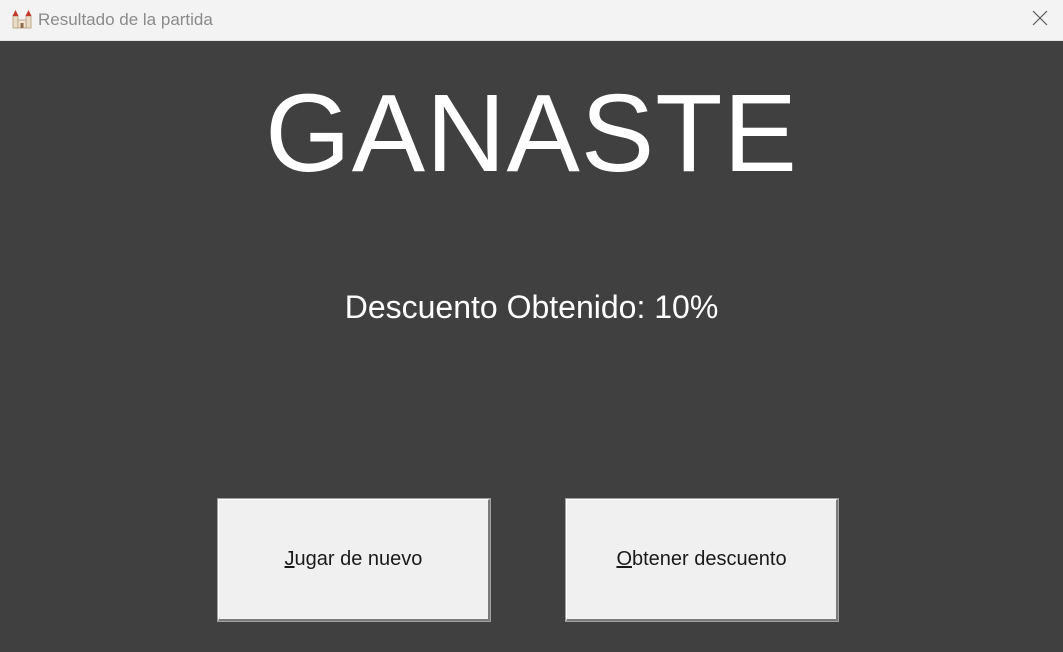 This screenshot has width=1063, height=652. I want to click on result-headline: GANASTE, so click(531, 133).